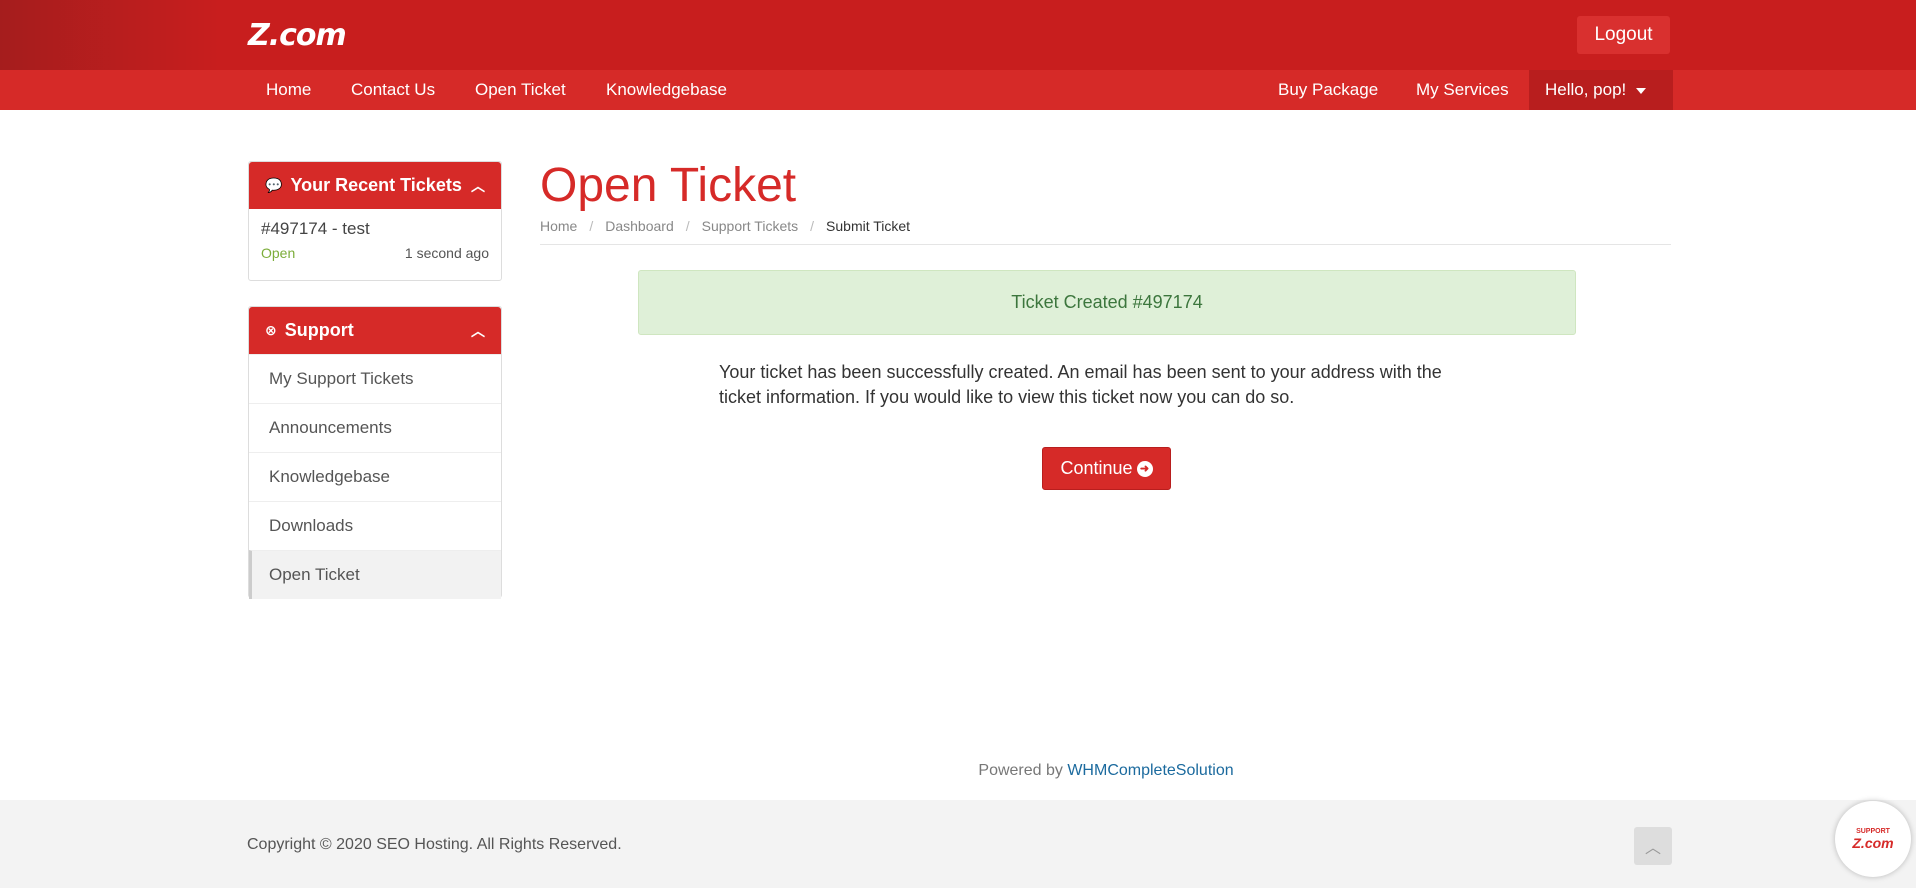 The width and height of the screenshot is (1916, 888). What do you see at coordinates (375, 476) in the screenshot?
I see `sidebar-item-knowledgebase: Knowledgebase` at bounding box center [375, 476].